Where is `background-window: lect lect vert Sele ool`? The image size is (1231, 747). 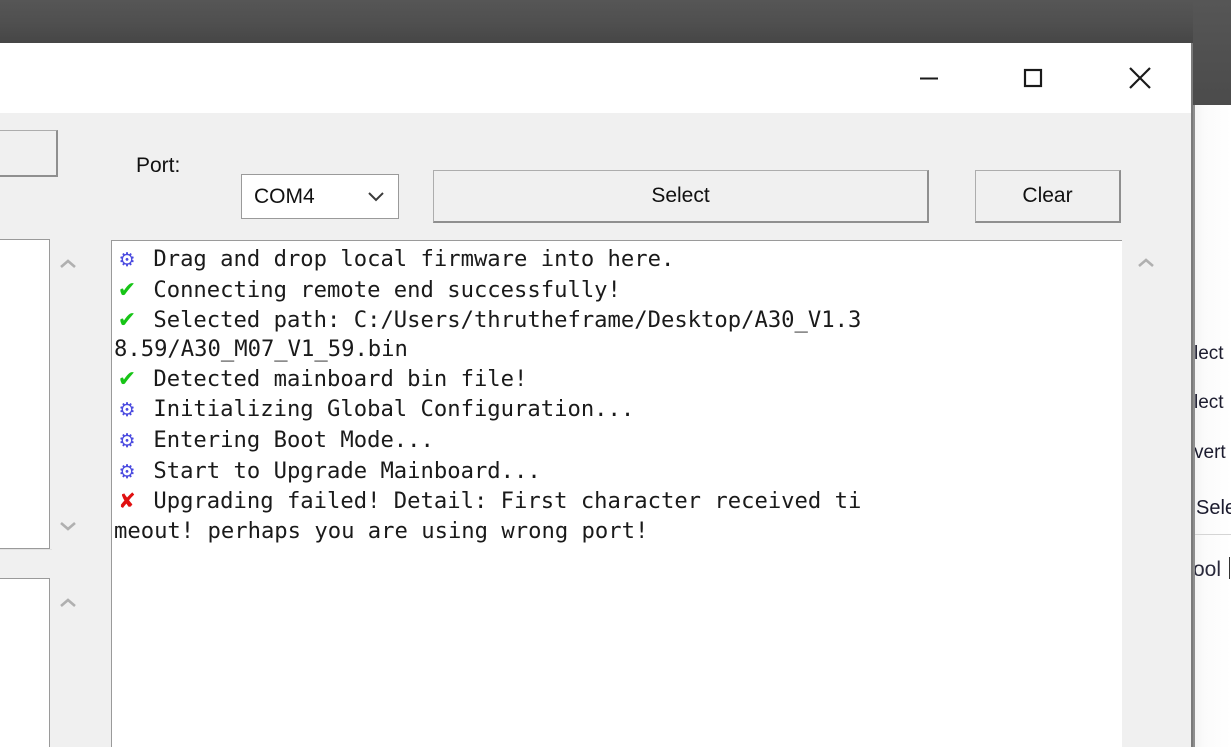
background-window: lect lect vert Sele ool is located at coordinates (1212, 426).